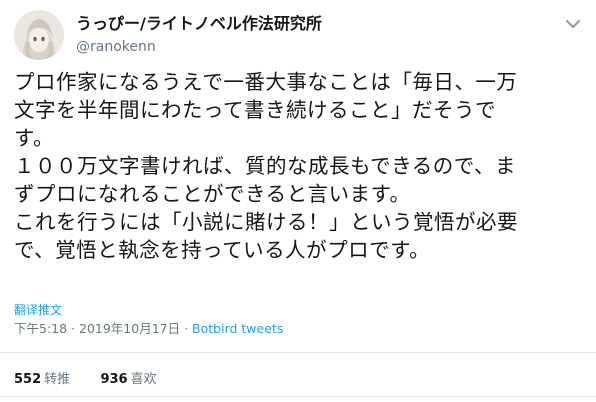  I want to click on avatar, so click(39, 35).